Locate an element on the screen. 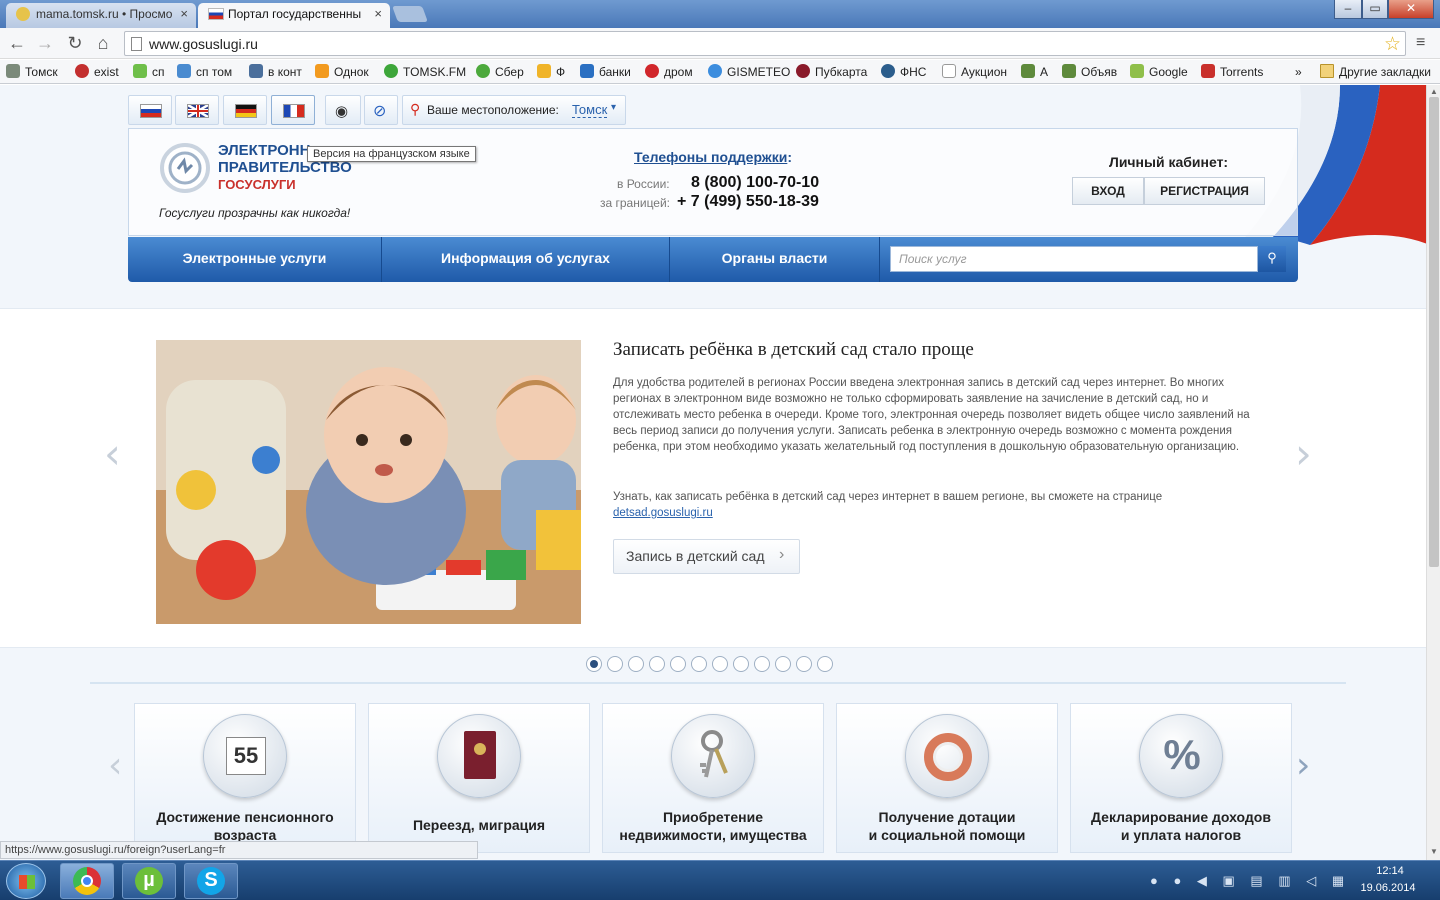  url-text: www.gosuslugi.ru is located at coordinates (203, 44).